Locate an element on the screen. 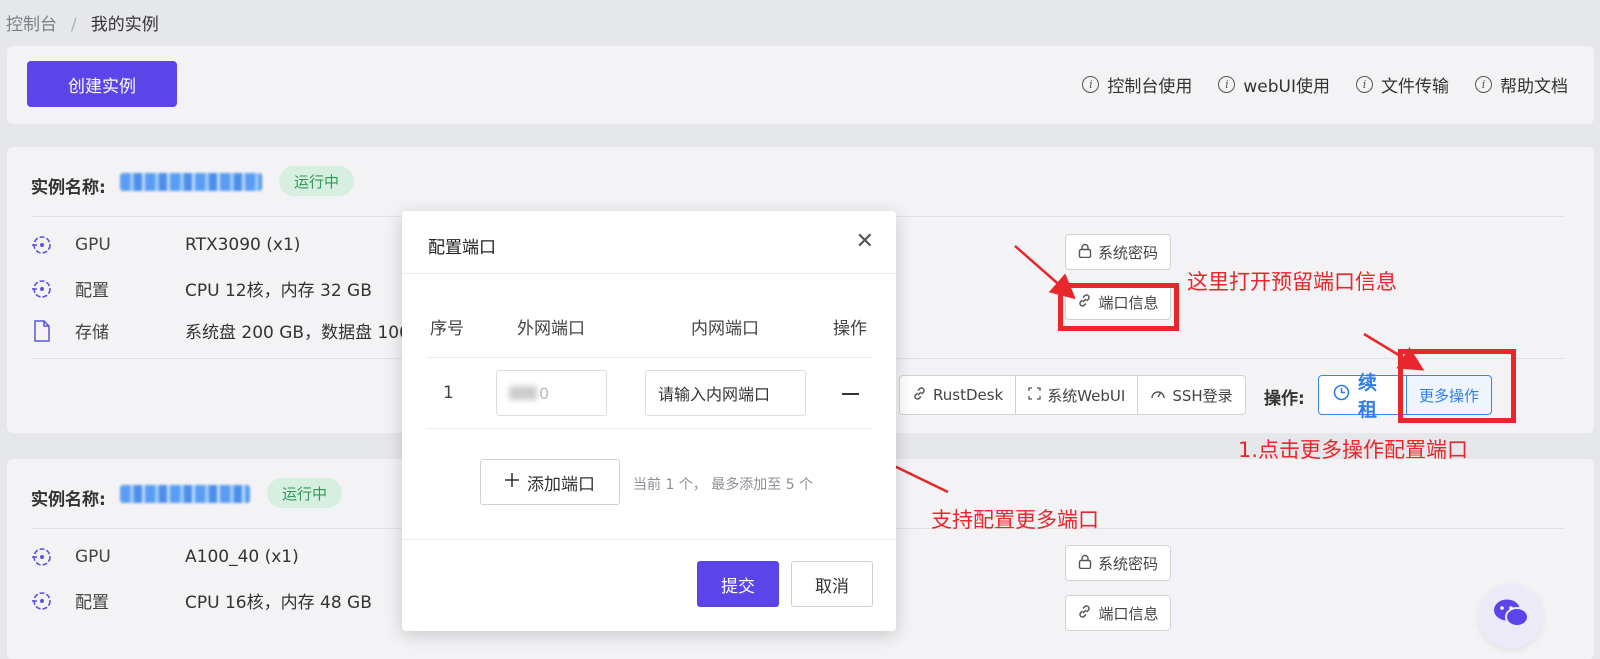 The height and width of the screenshot is (659, 1600). row-number: 1 is located at coordinates (448, 393).